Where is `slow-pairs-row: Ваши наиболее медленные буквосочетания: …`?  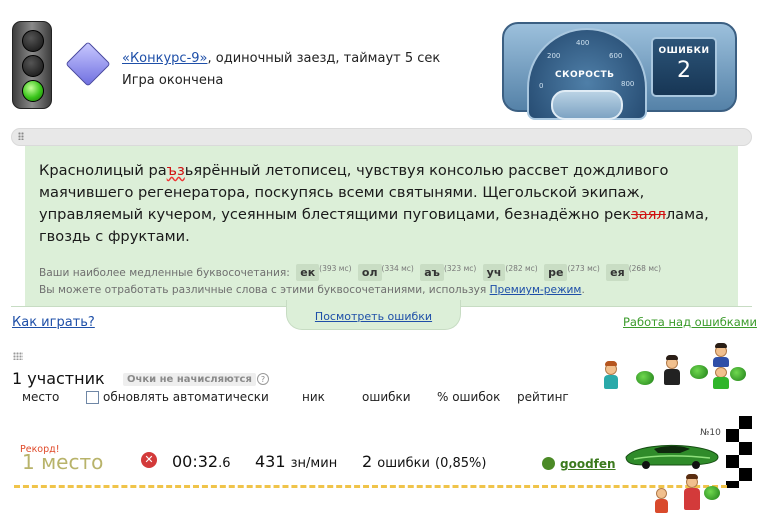
slow-pairs-row: Ваши наиболее медленные буквосочетания: … is located at coordinates (384, 271).